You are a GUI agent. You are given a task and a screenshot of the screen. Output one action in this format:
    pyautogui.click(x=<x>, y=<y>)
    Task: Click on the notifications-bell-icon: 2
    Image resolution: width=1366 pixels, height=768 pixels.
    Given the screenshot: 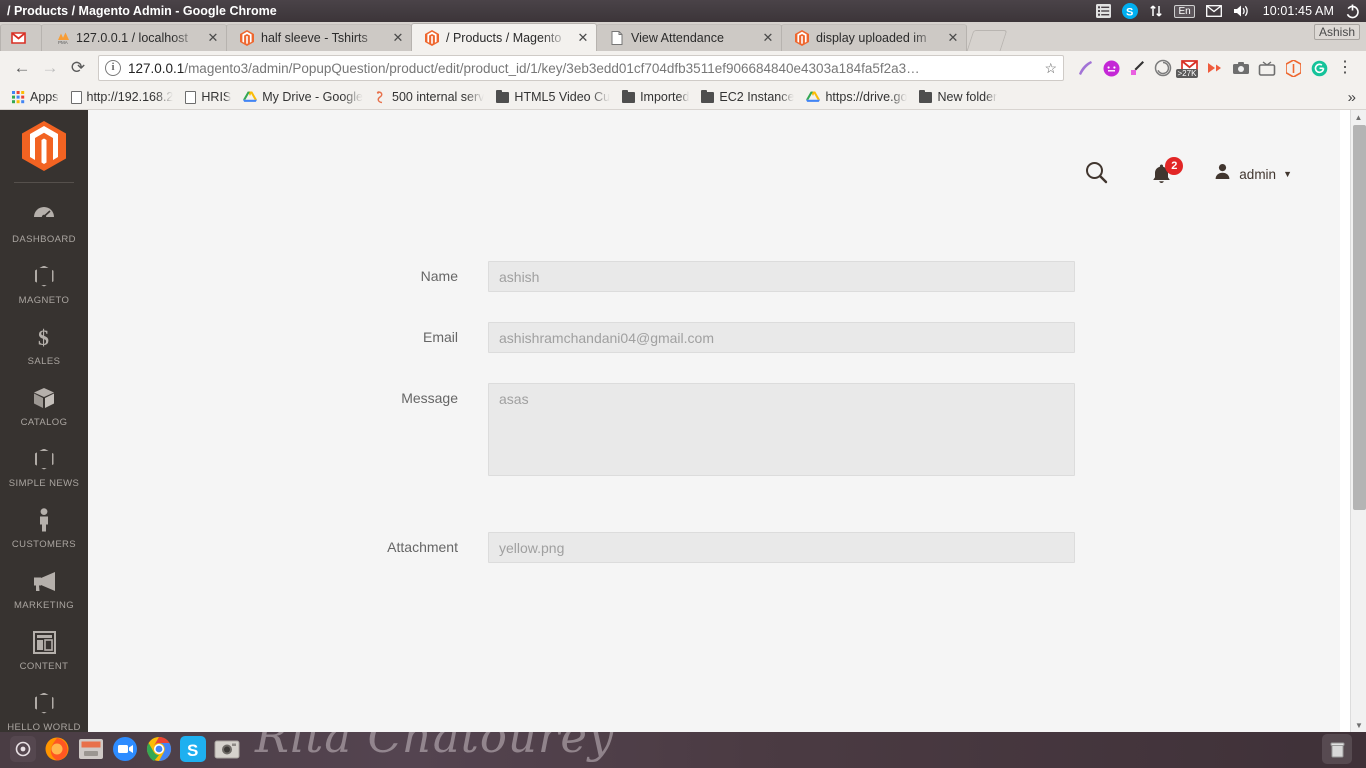 What is the action you would take?
    pyautogui.click(x=1167, y=171)
    